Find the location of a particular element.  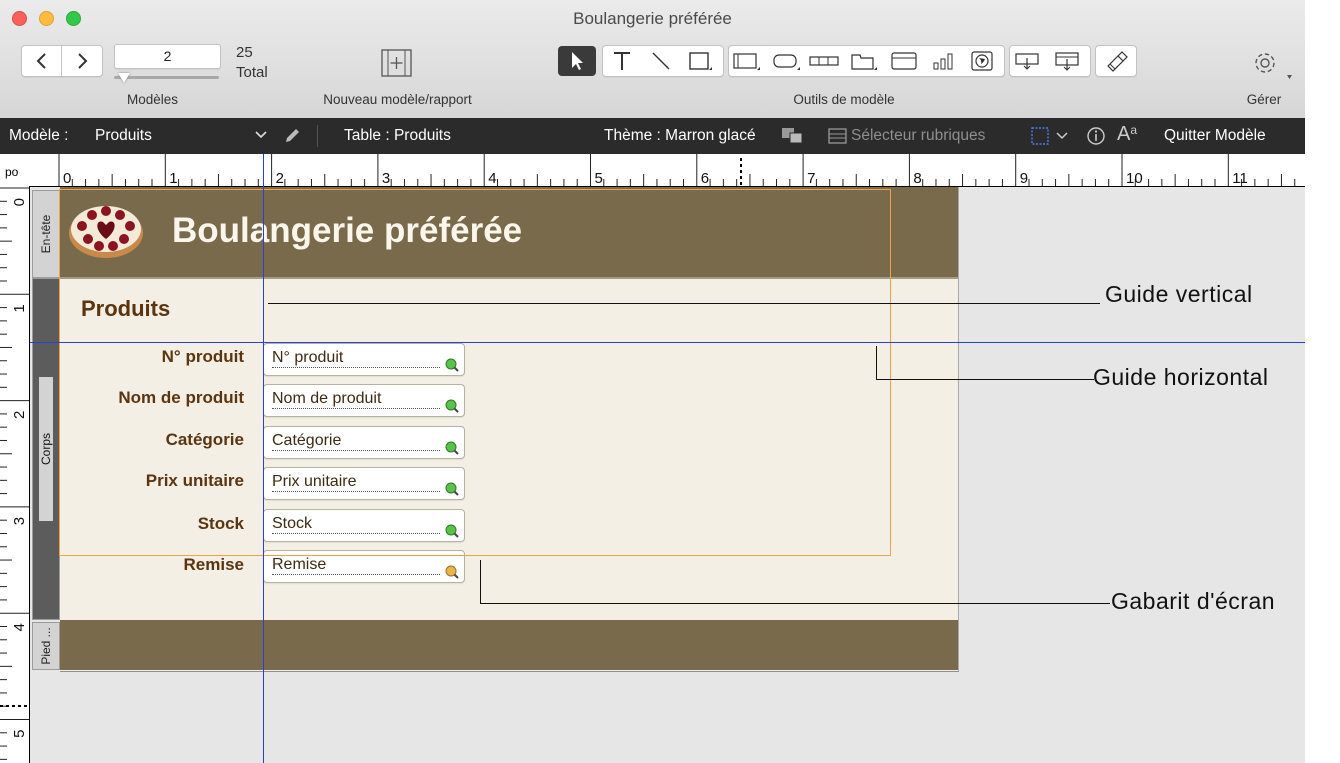

button-bar-icon is located at coordinates (824, 61).